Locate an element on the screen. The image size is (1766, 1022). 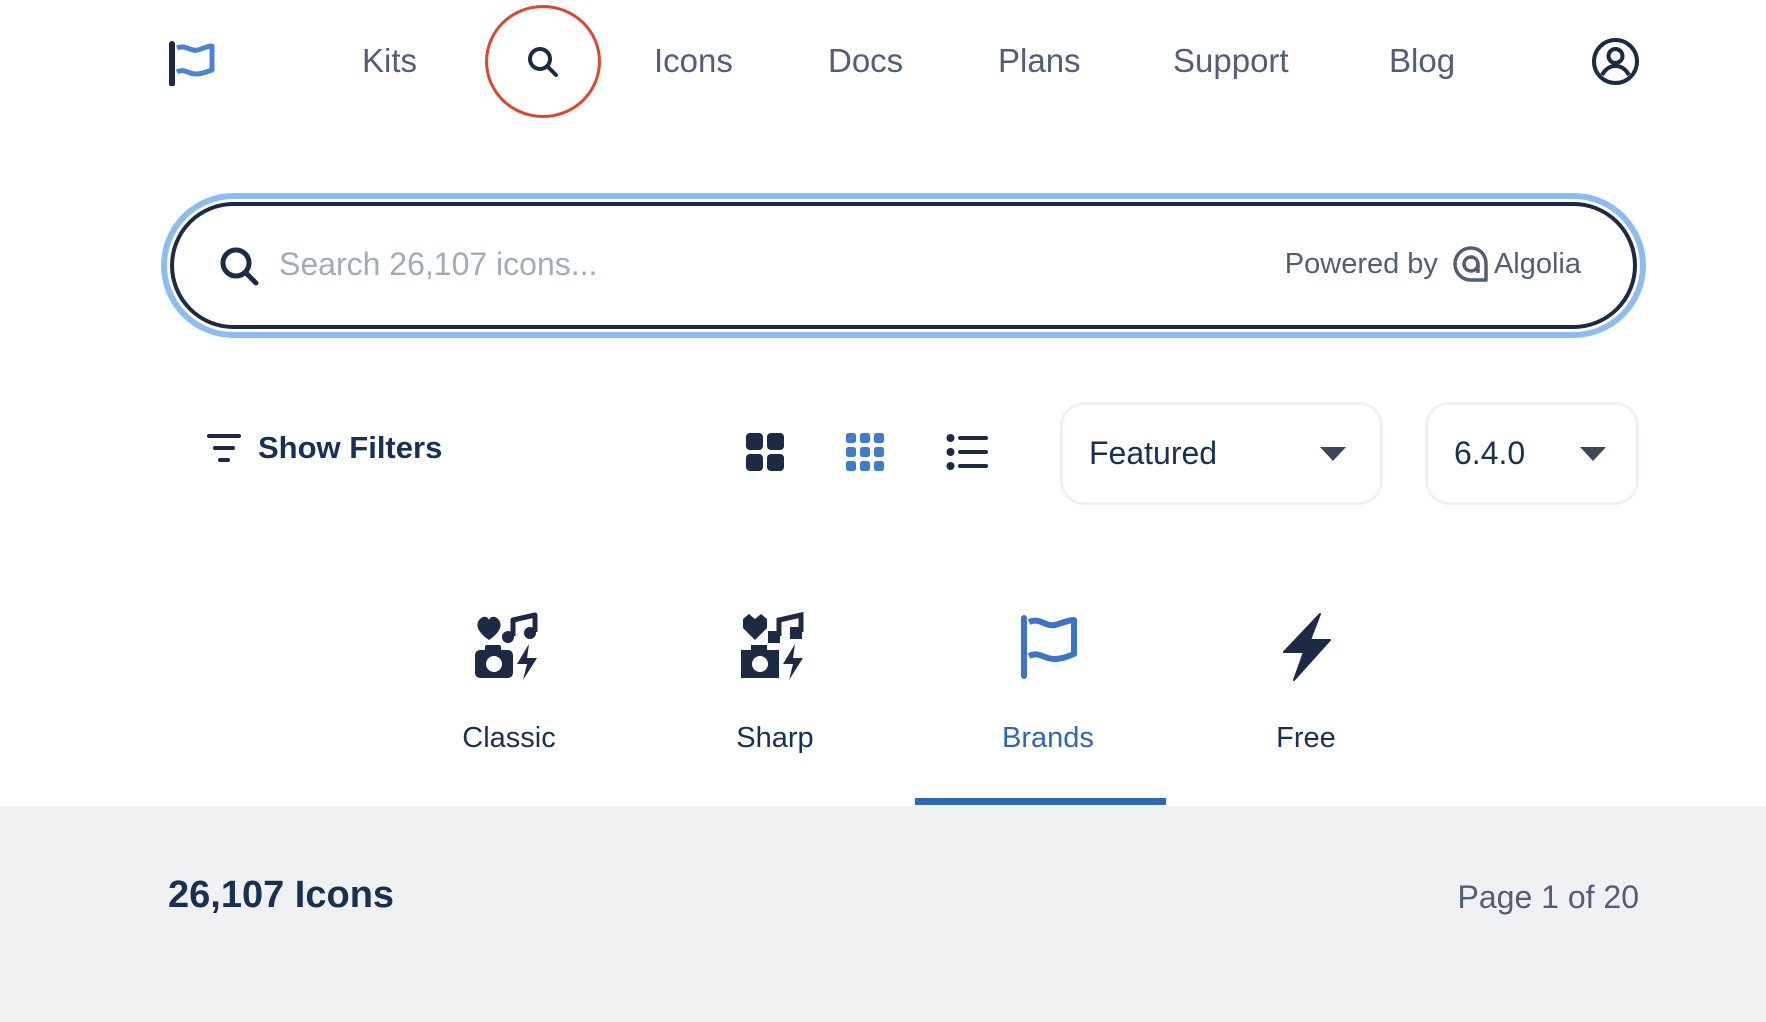
nav-docs: Docs is located at coordinates (865, 61).